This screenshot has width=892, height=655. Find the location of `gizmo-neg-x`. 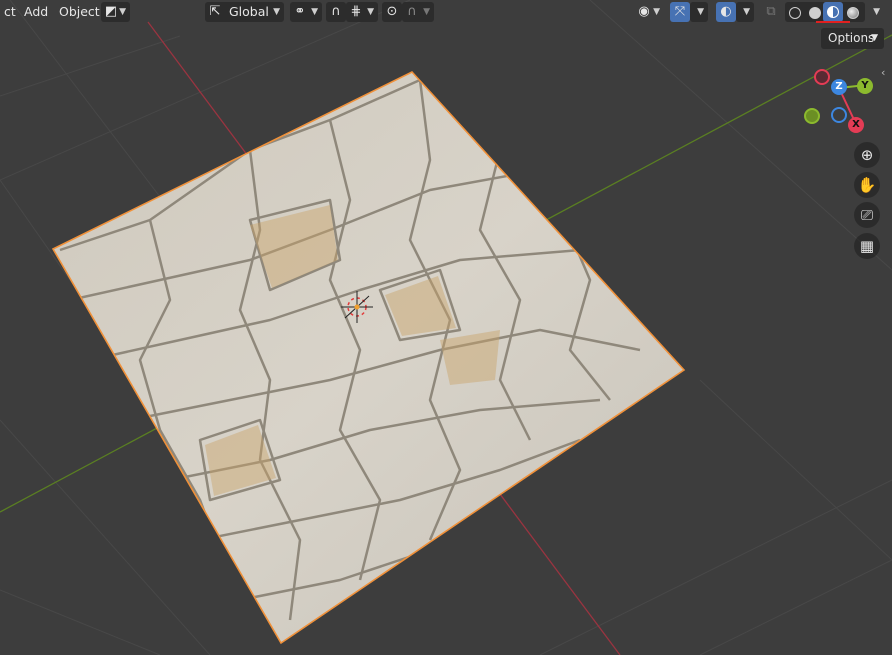

gizmo-neg-x is located at coordinates (822, 77).